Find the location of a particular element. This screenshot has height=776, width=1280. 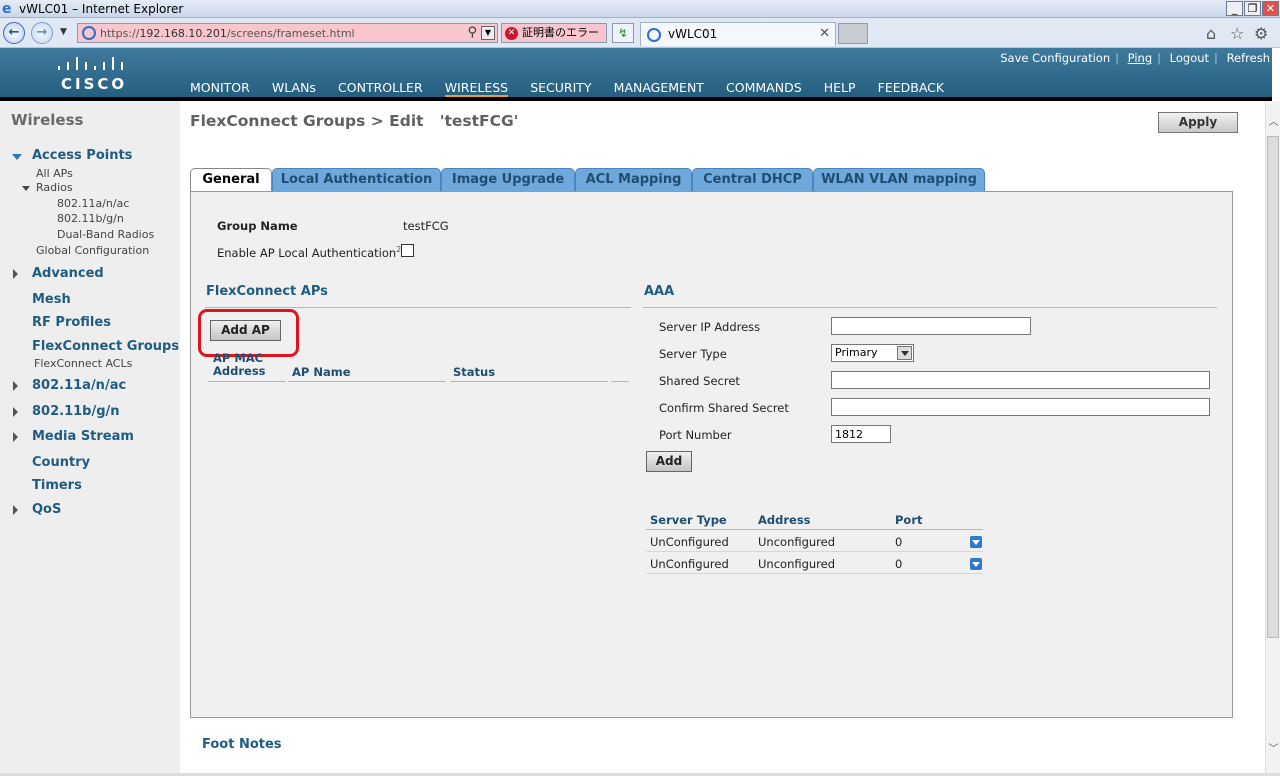

window-title-bar: e vWLC01 – Internet Explorer _ ❐ ✕ is located at coordinates (640, 9).